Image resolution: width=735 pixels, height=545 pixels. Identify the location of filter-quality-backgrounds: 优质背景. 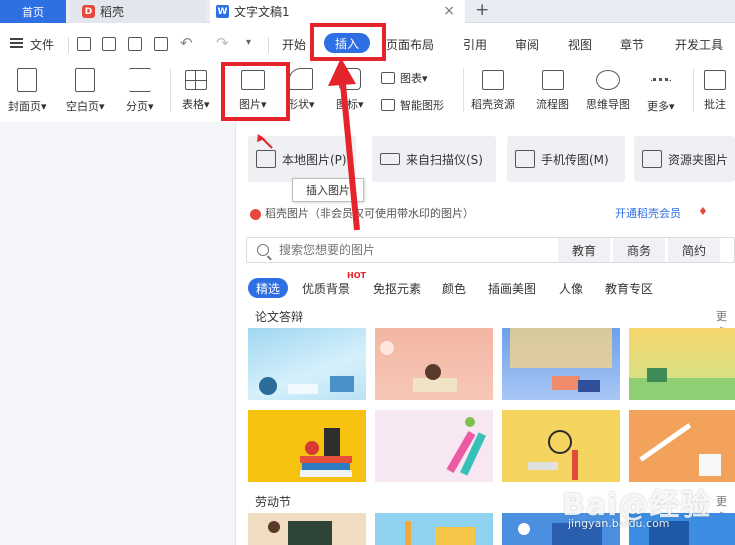
(326, 288).